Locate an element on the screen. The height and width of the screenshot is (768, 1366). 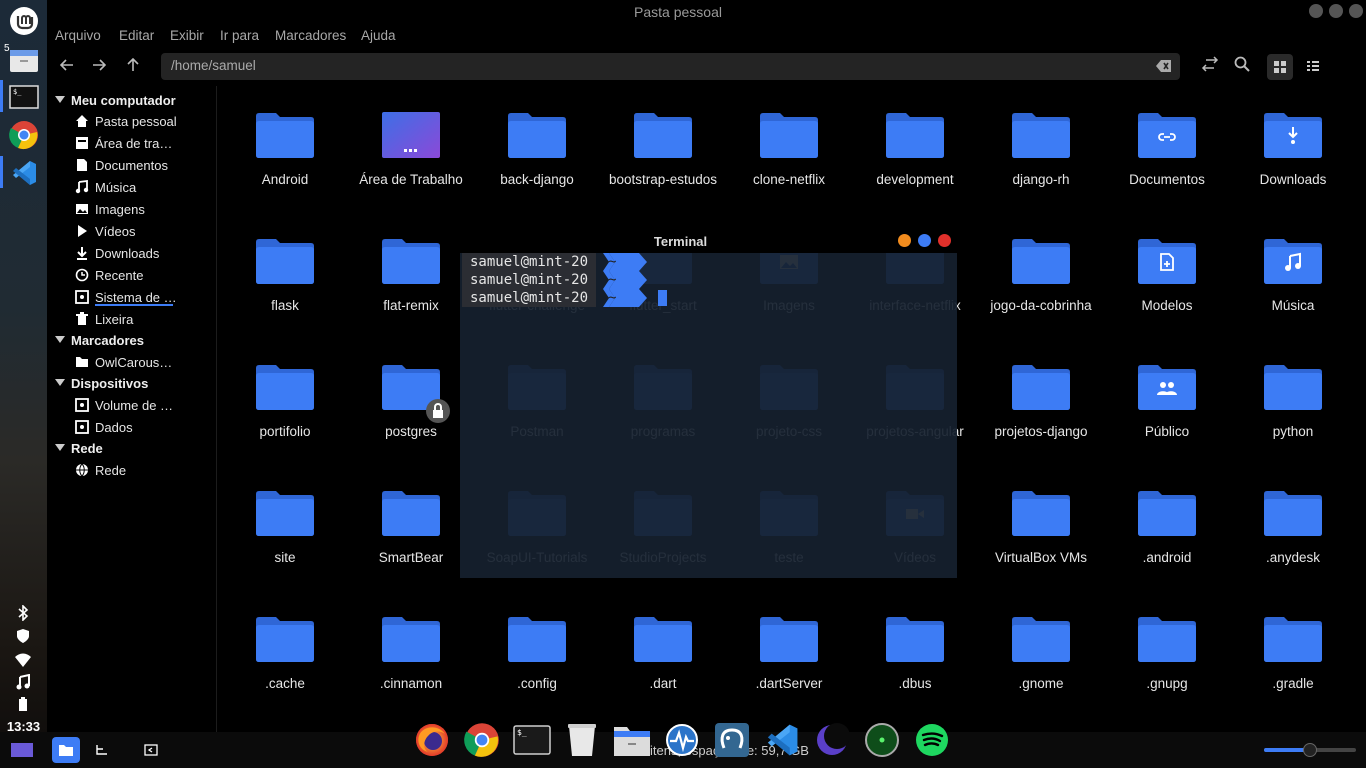
maximize-button is located at coordinates (1336, 11).